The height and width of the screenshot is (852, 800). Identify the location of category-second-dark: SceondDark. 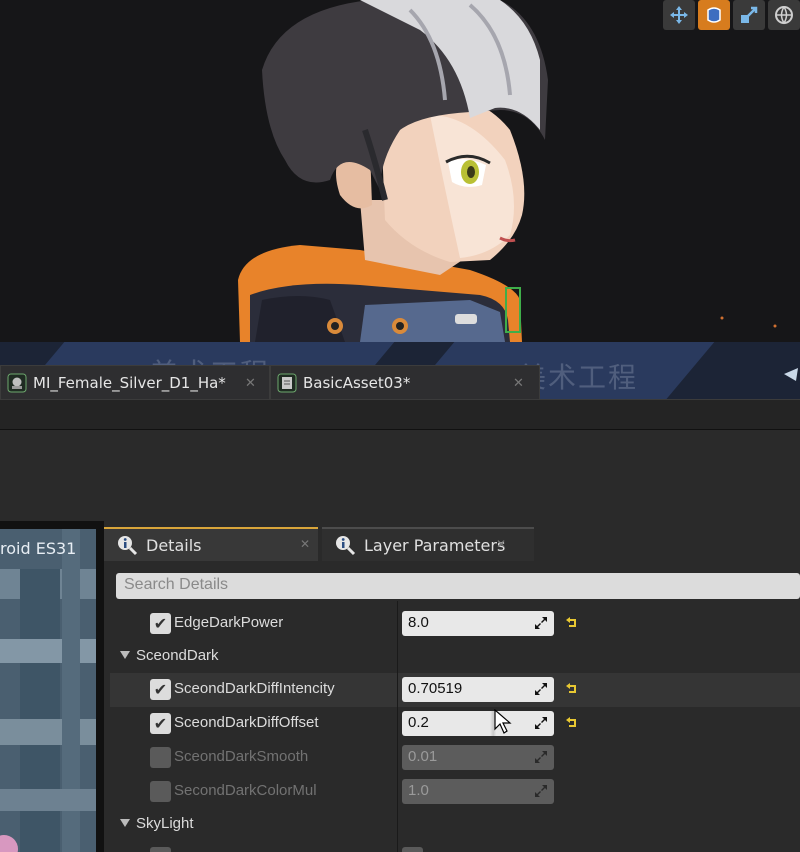
(455, 657).